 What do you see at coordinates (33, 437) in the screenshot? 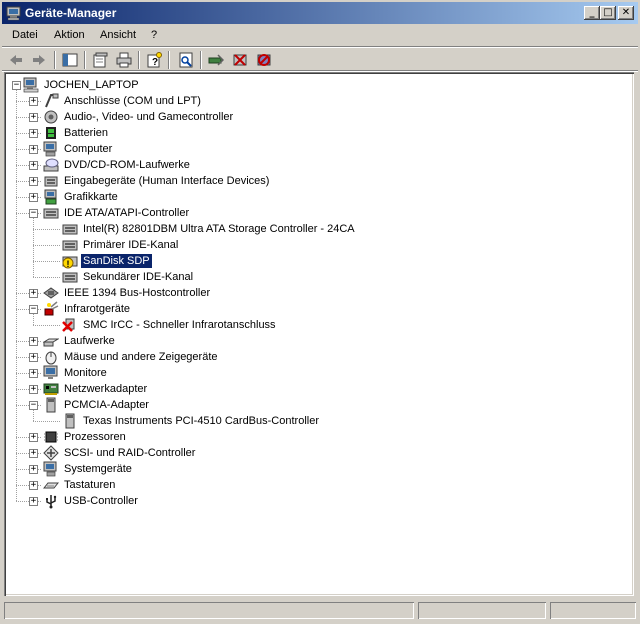
I see `expand-toggle-15: +` at bounding box center [33, 437].